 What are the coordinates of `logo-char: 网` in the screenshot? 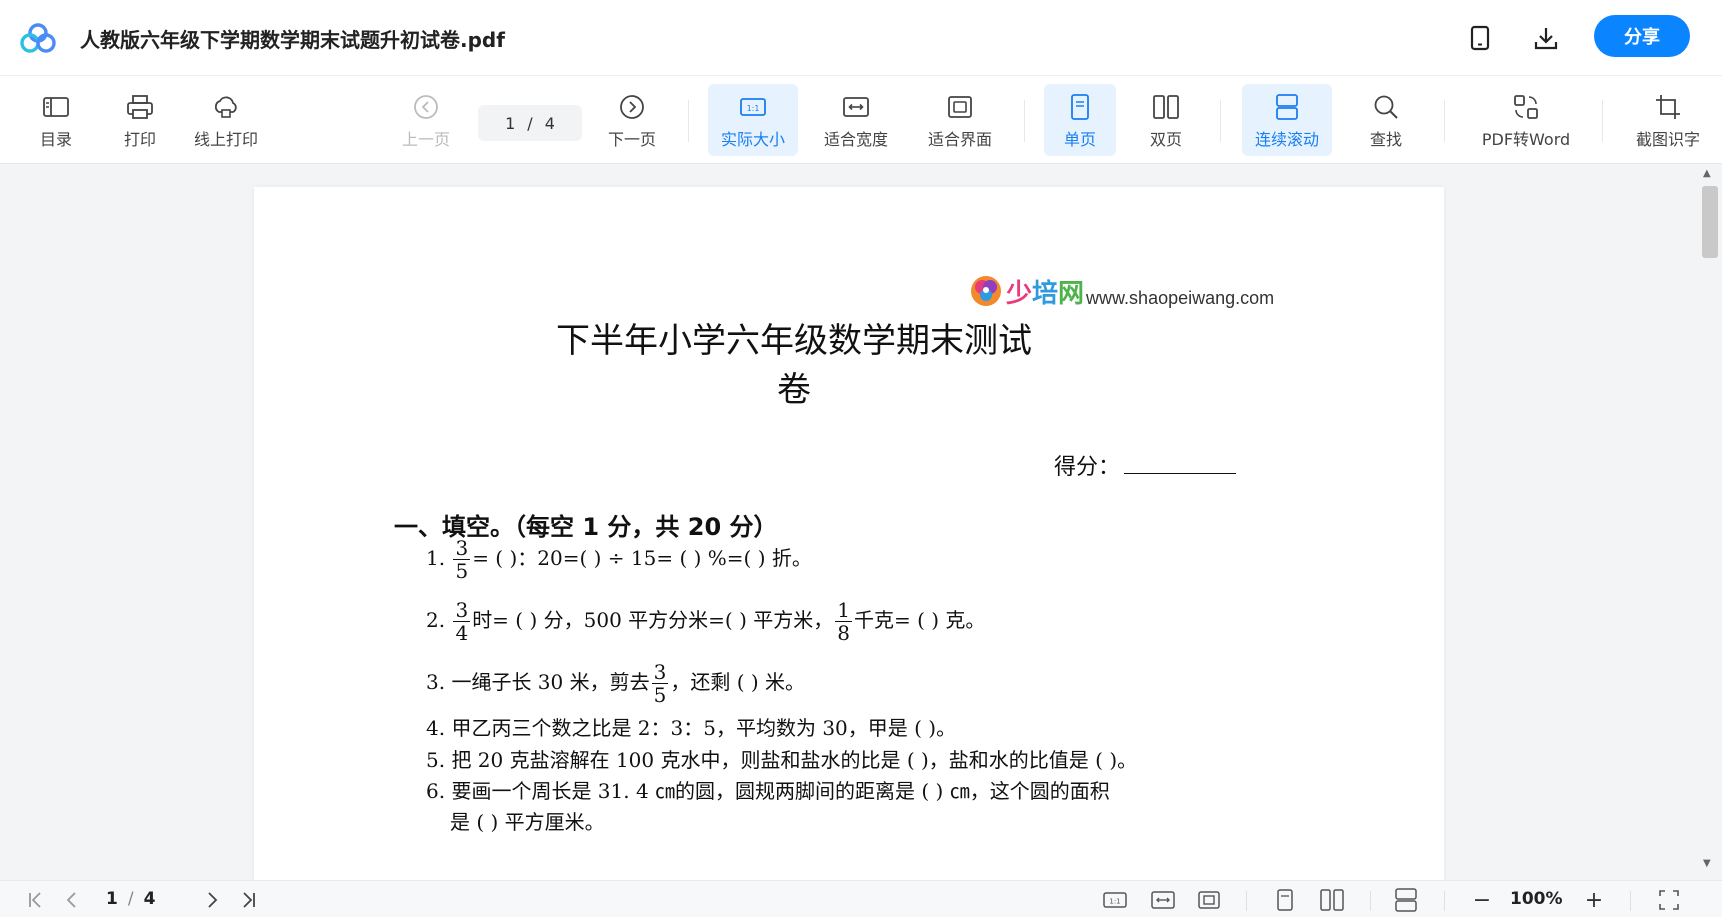 It's located at (1071, 294).